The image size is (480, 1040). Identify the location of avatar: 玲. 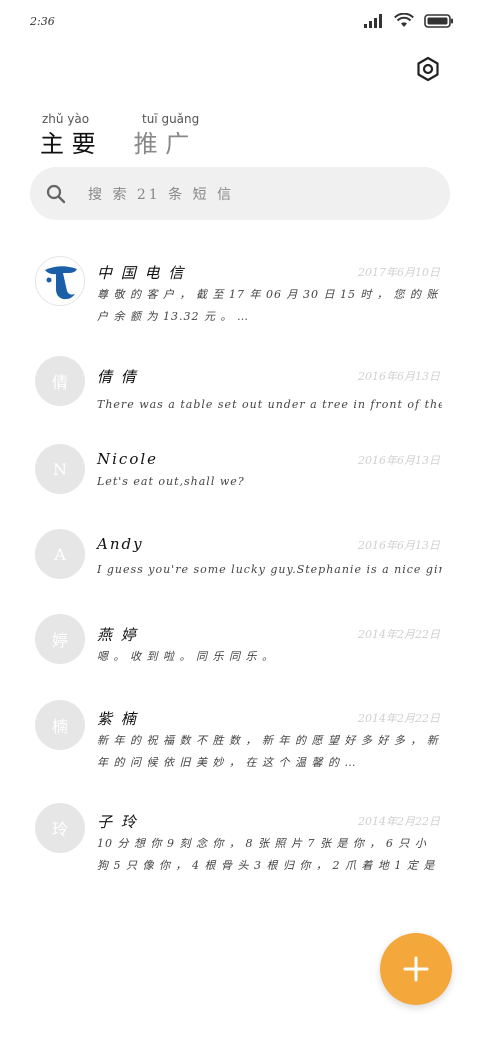
(60, 828).